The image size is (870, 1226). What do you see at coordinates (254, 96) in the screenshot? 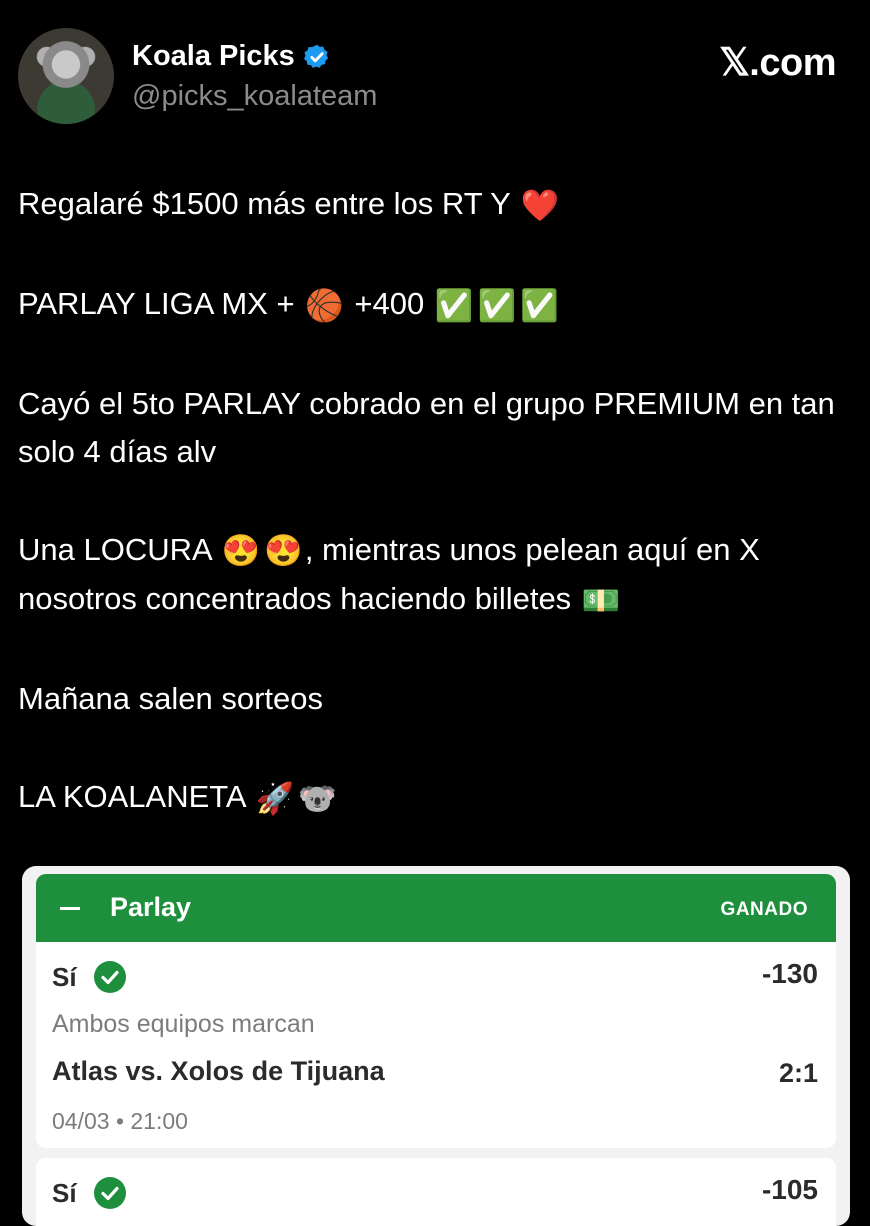
I see `author-handle: @picks_koalateam` at bounding box center [254, 96].